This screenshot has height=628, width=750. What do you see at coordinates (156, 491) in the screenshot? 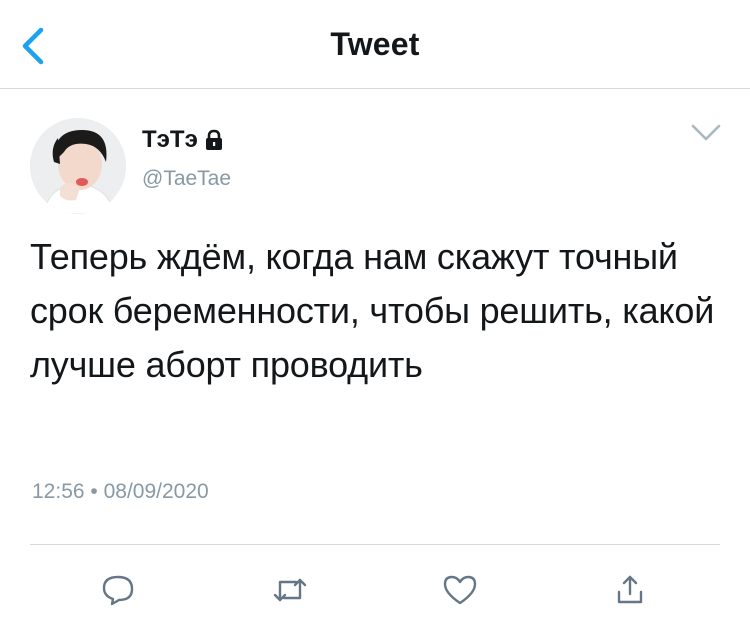
I see `tweet-date: 08/09/2020` at bounding box center [156, 491].